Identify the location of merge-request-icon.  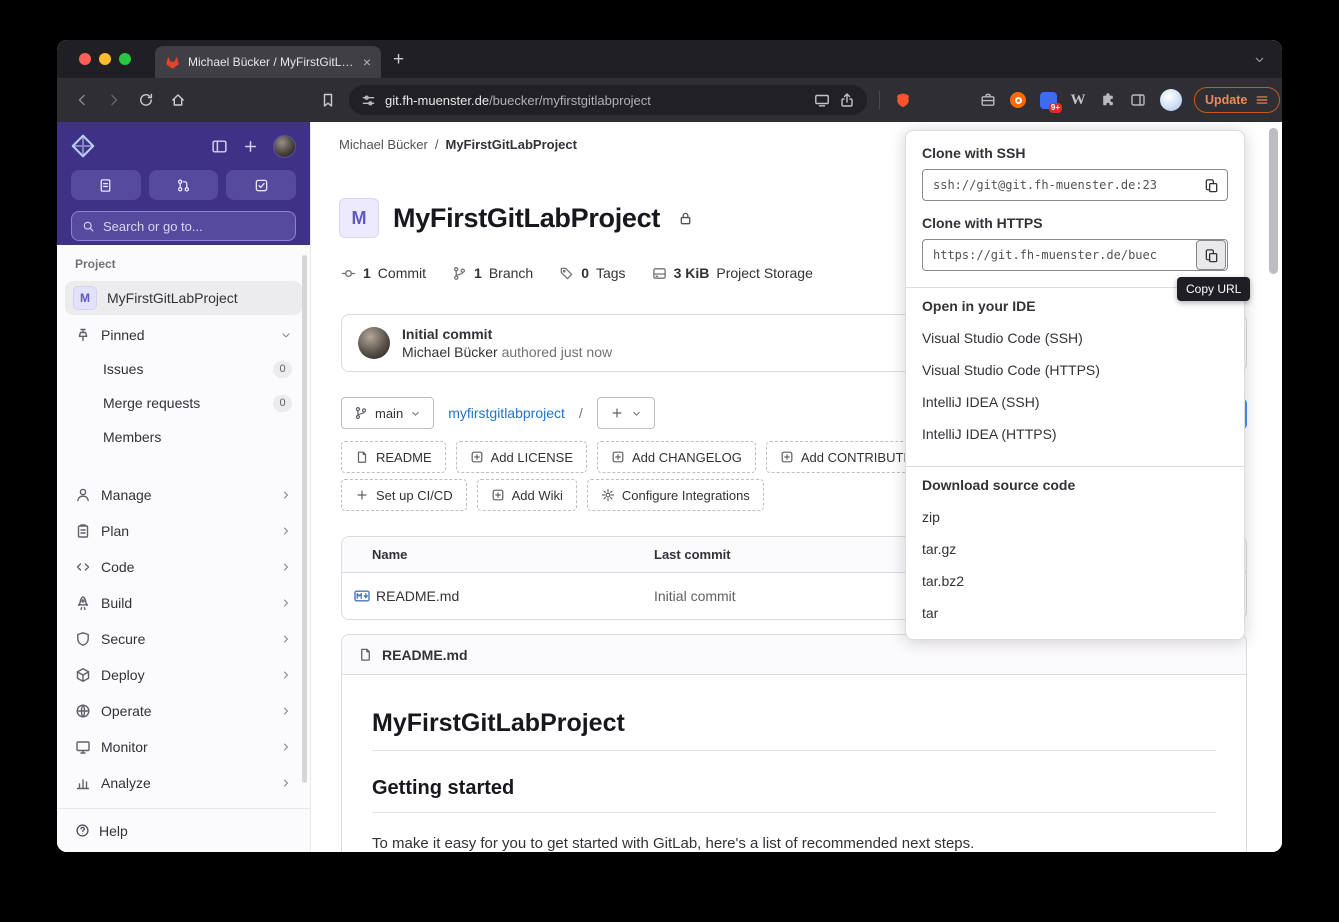
(183, 185).